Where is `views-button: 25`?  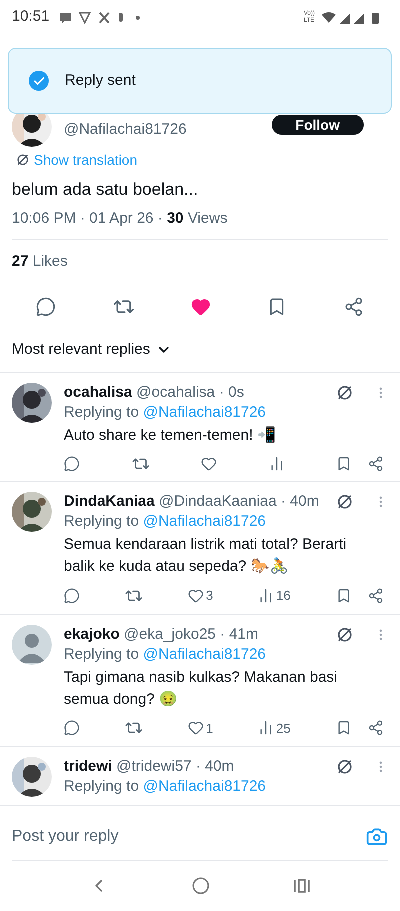 views-button: 25 is located at coordinates (274, 728).